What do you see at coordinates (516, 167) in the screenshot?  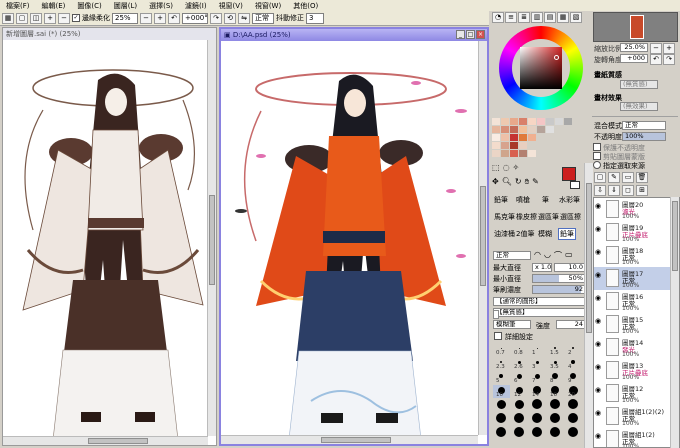 I see `magic-wand-icon: ✧` at bounding box center [516, 167].